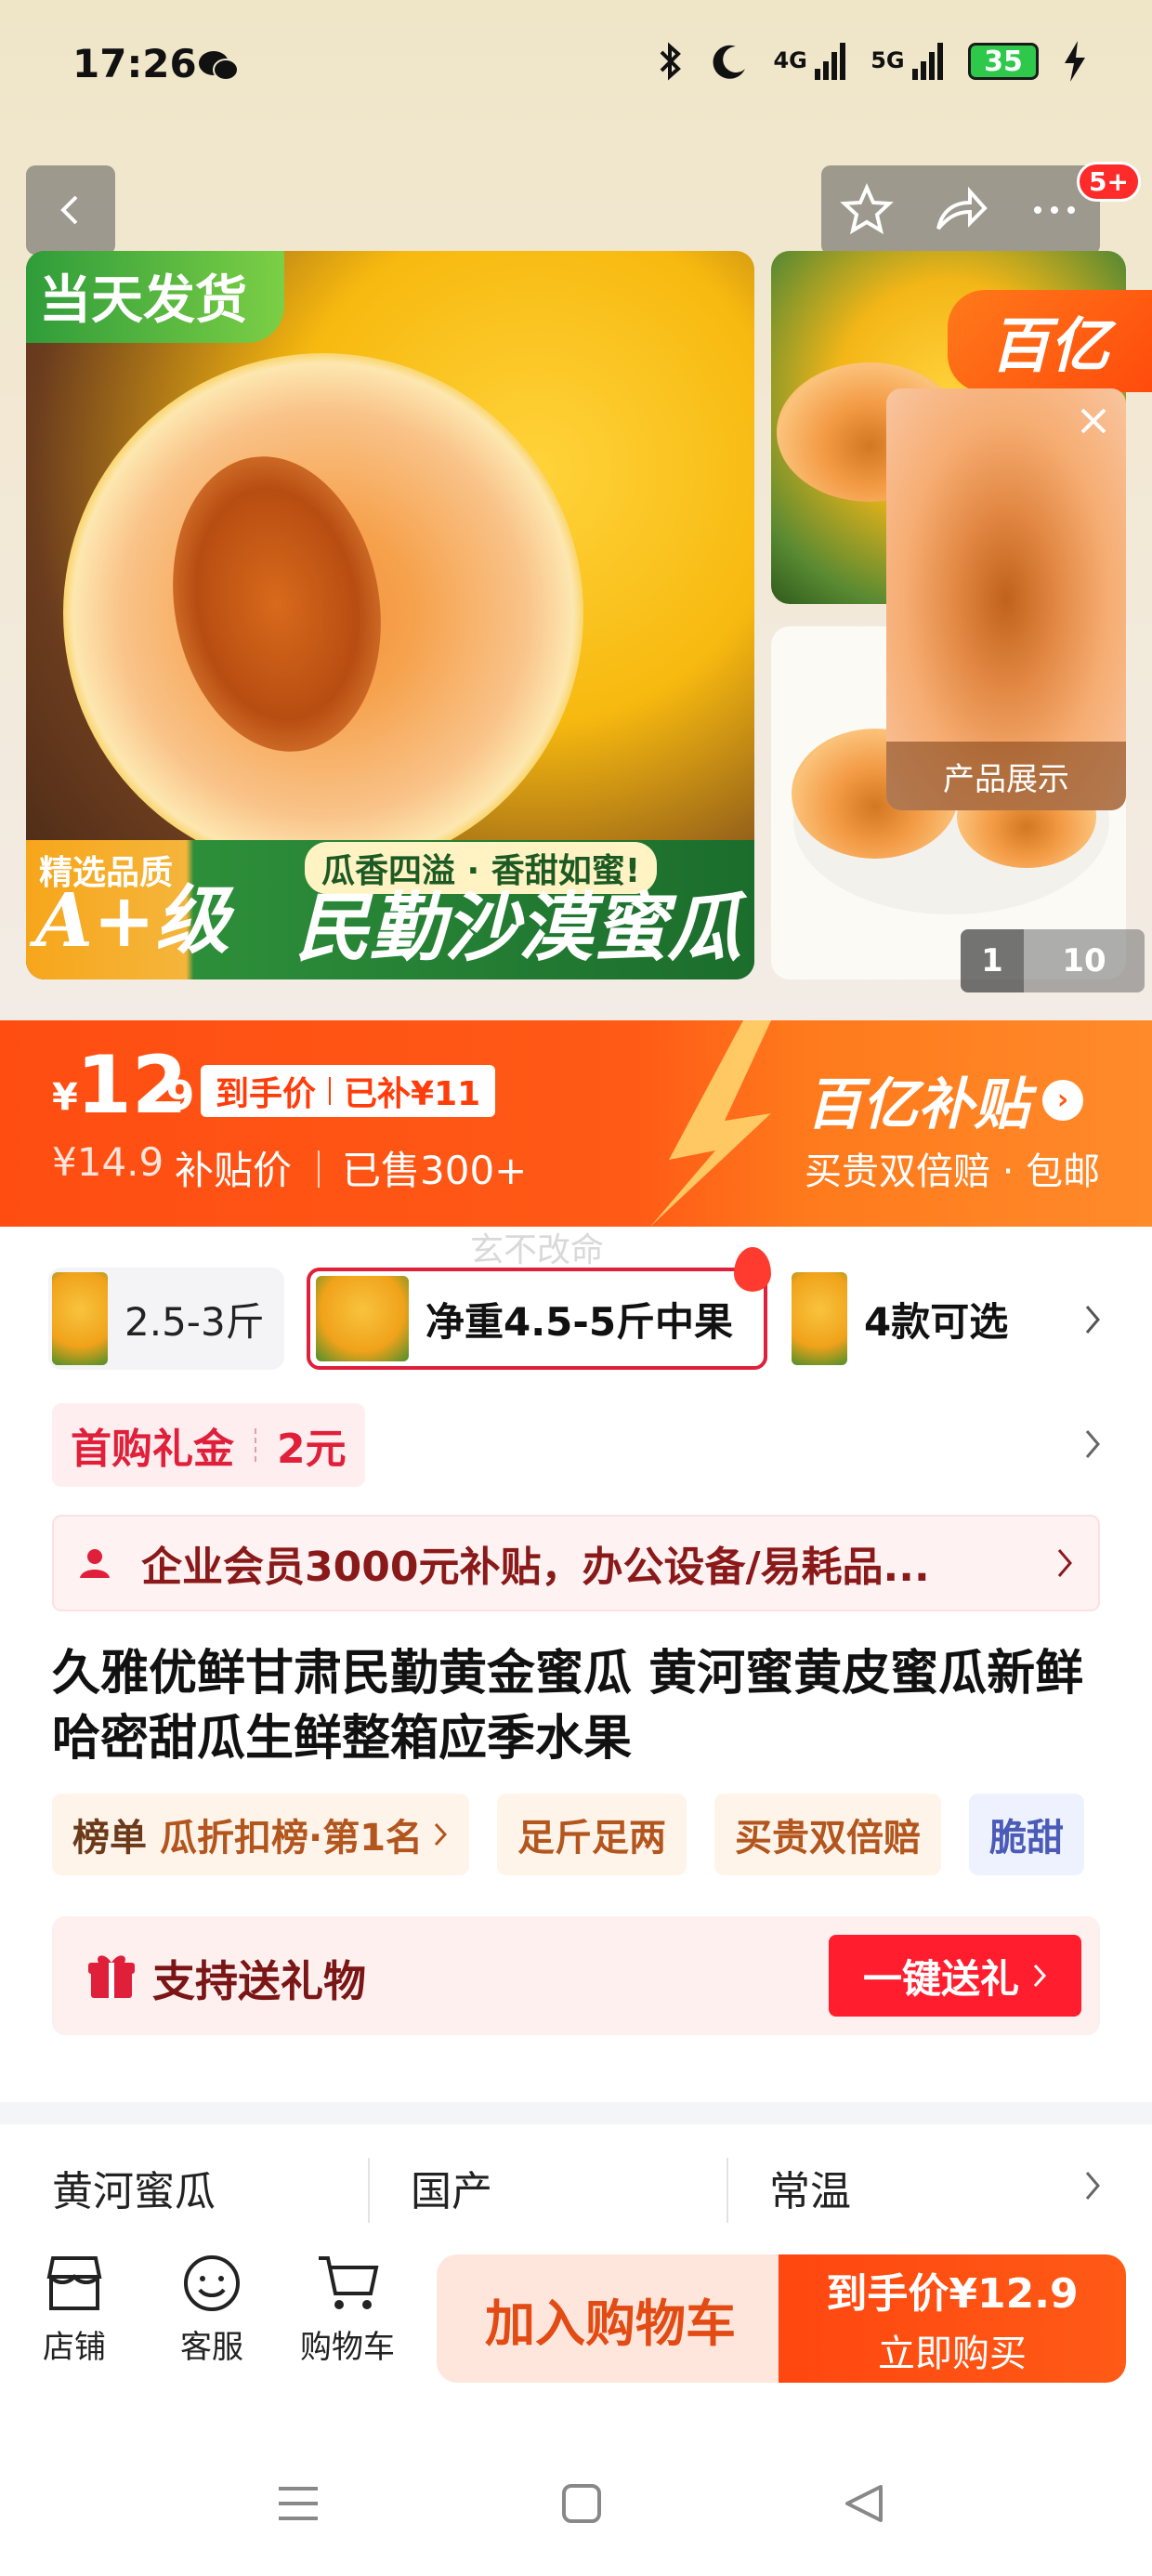  Describe the element at coordinates (864, 2503) in the screenshot. I see `back-nav-icon` at that location.